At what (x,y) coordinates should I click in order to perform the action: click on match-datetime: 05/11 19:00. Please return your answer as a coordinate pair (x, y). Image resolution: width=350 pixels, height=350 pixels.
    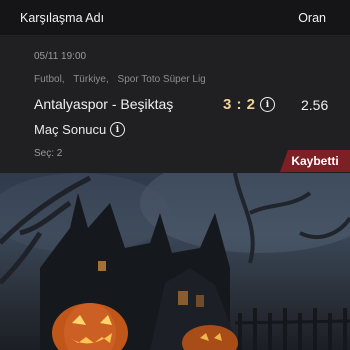
    Looking at the image, I should click on (60, 56).